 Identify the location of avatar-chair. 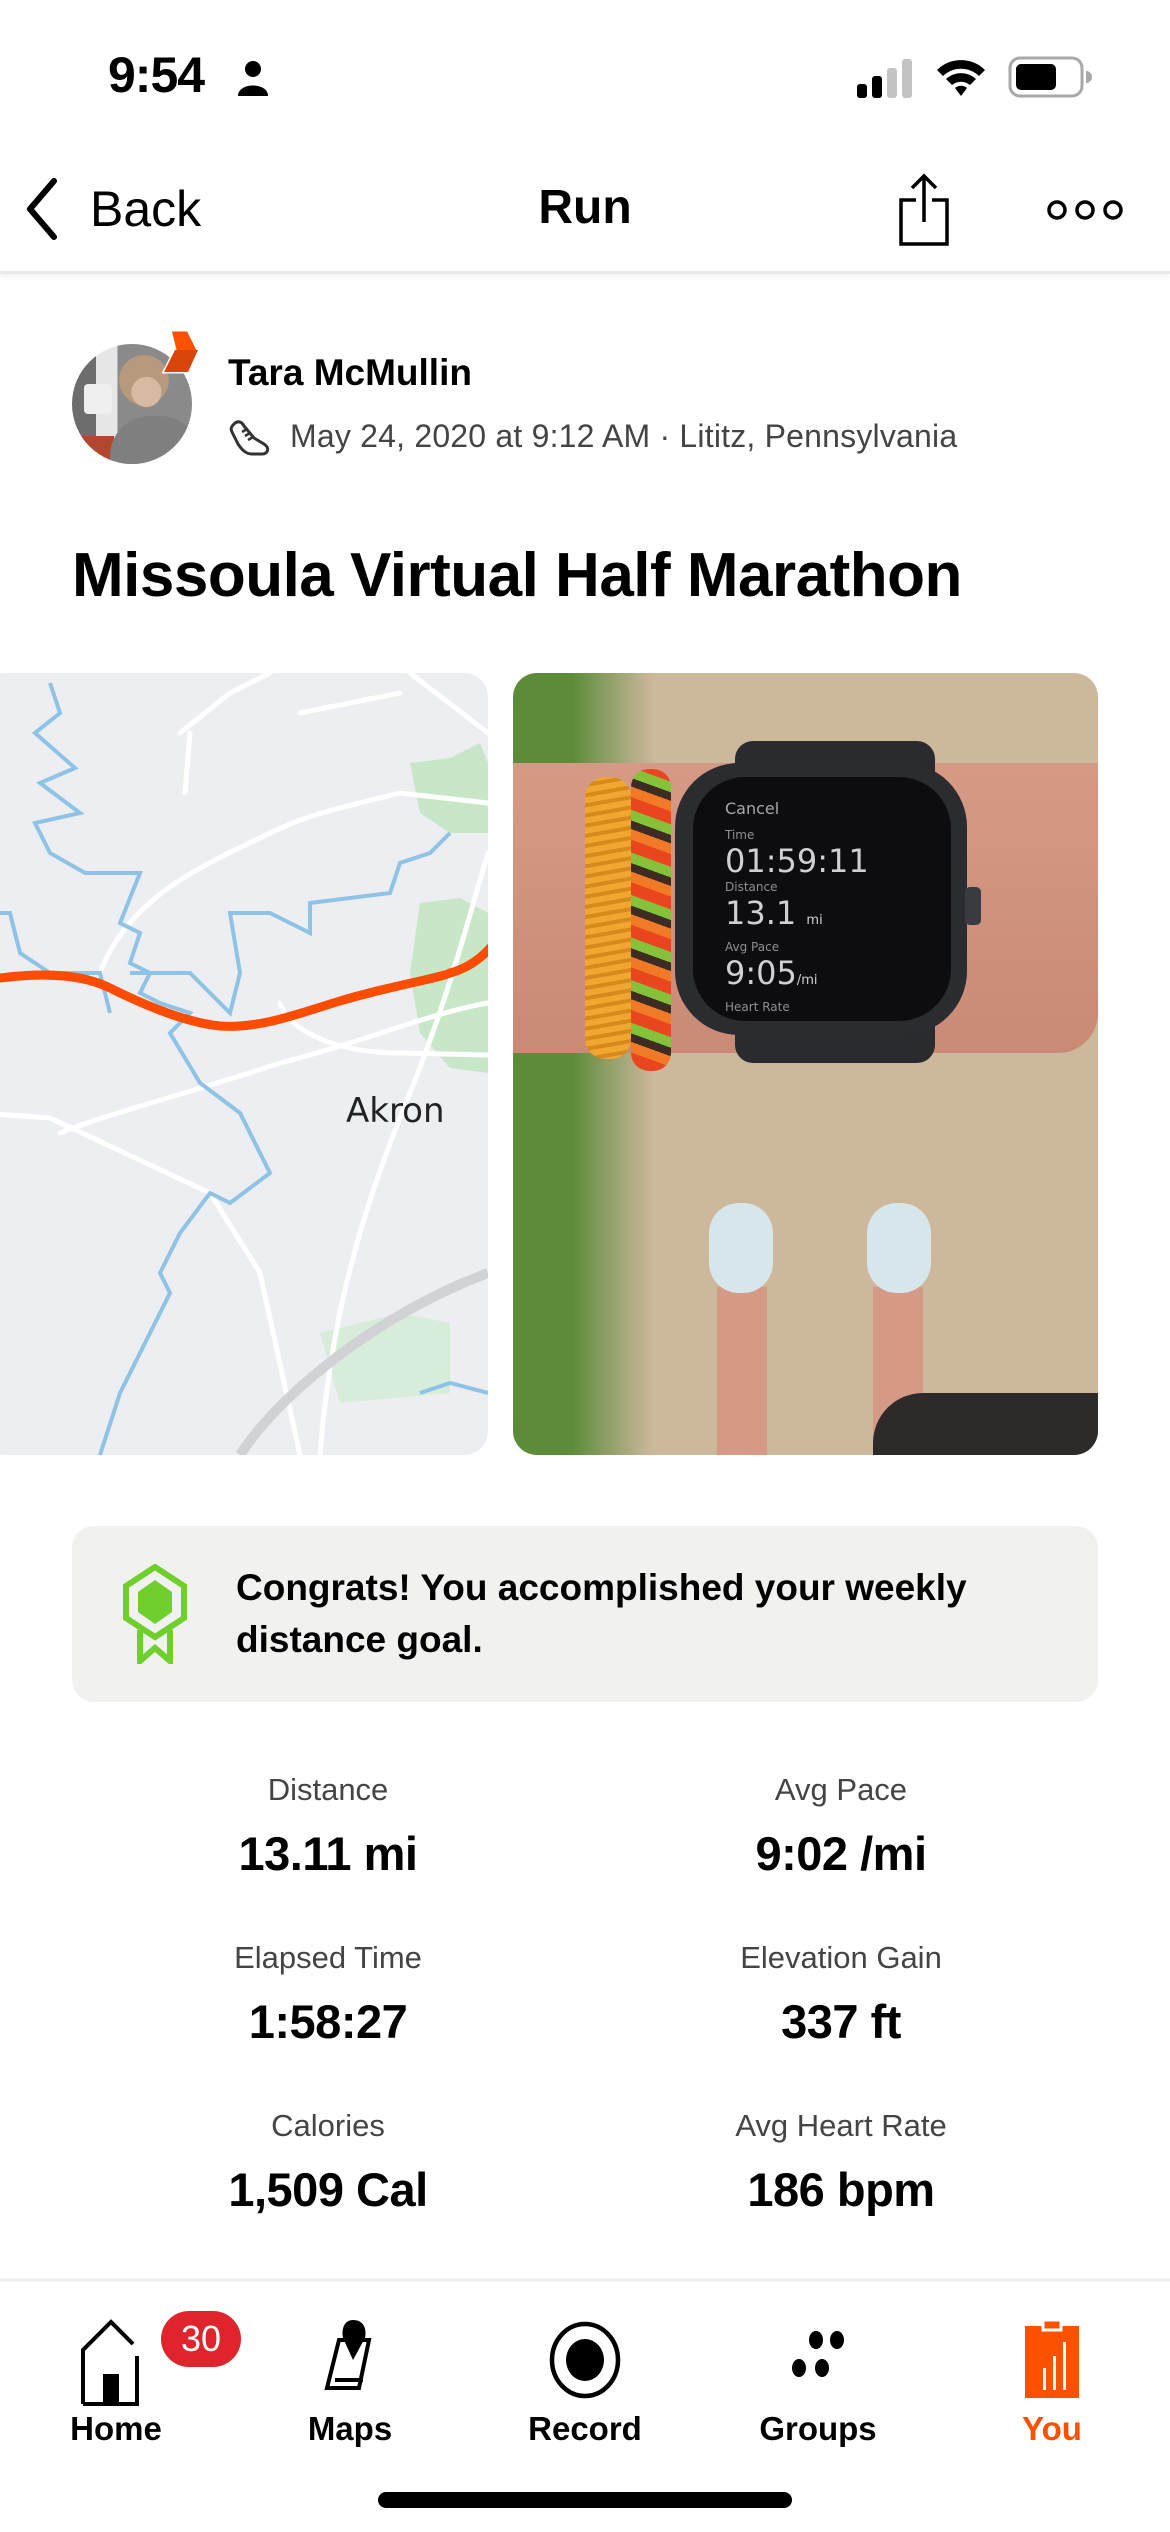
(96, 450).